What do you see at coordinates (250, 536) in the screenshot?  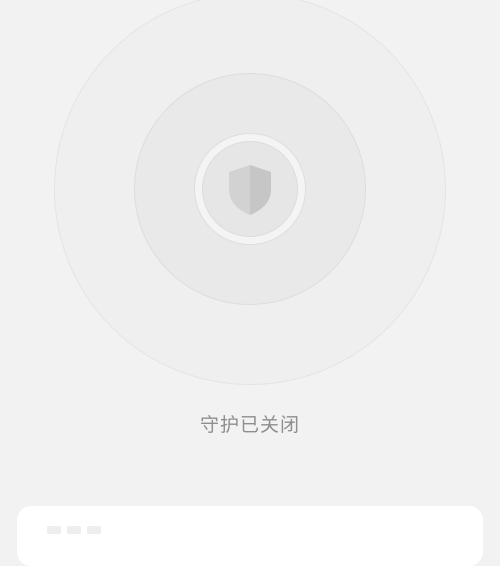 I see `bottom-card` at bounding box center [250, 536].